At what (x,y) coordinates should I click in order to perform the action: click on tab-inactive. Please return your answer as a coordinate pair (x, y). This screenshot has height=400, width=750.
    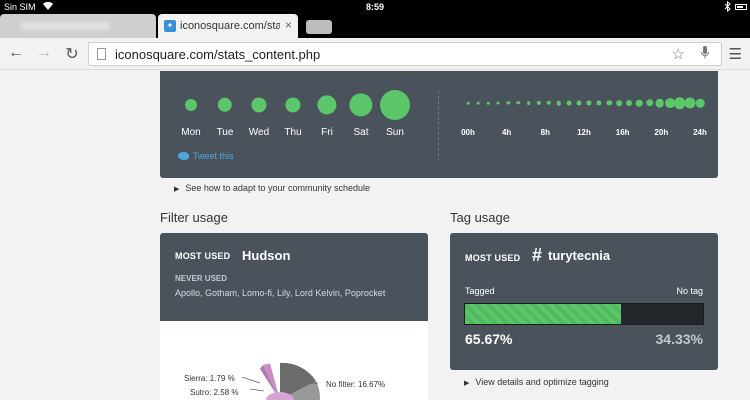
    Looking at the image, I should click on (78, 26).